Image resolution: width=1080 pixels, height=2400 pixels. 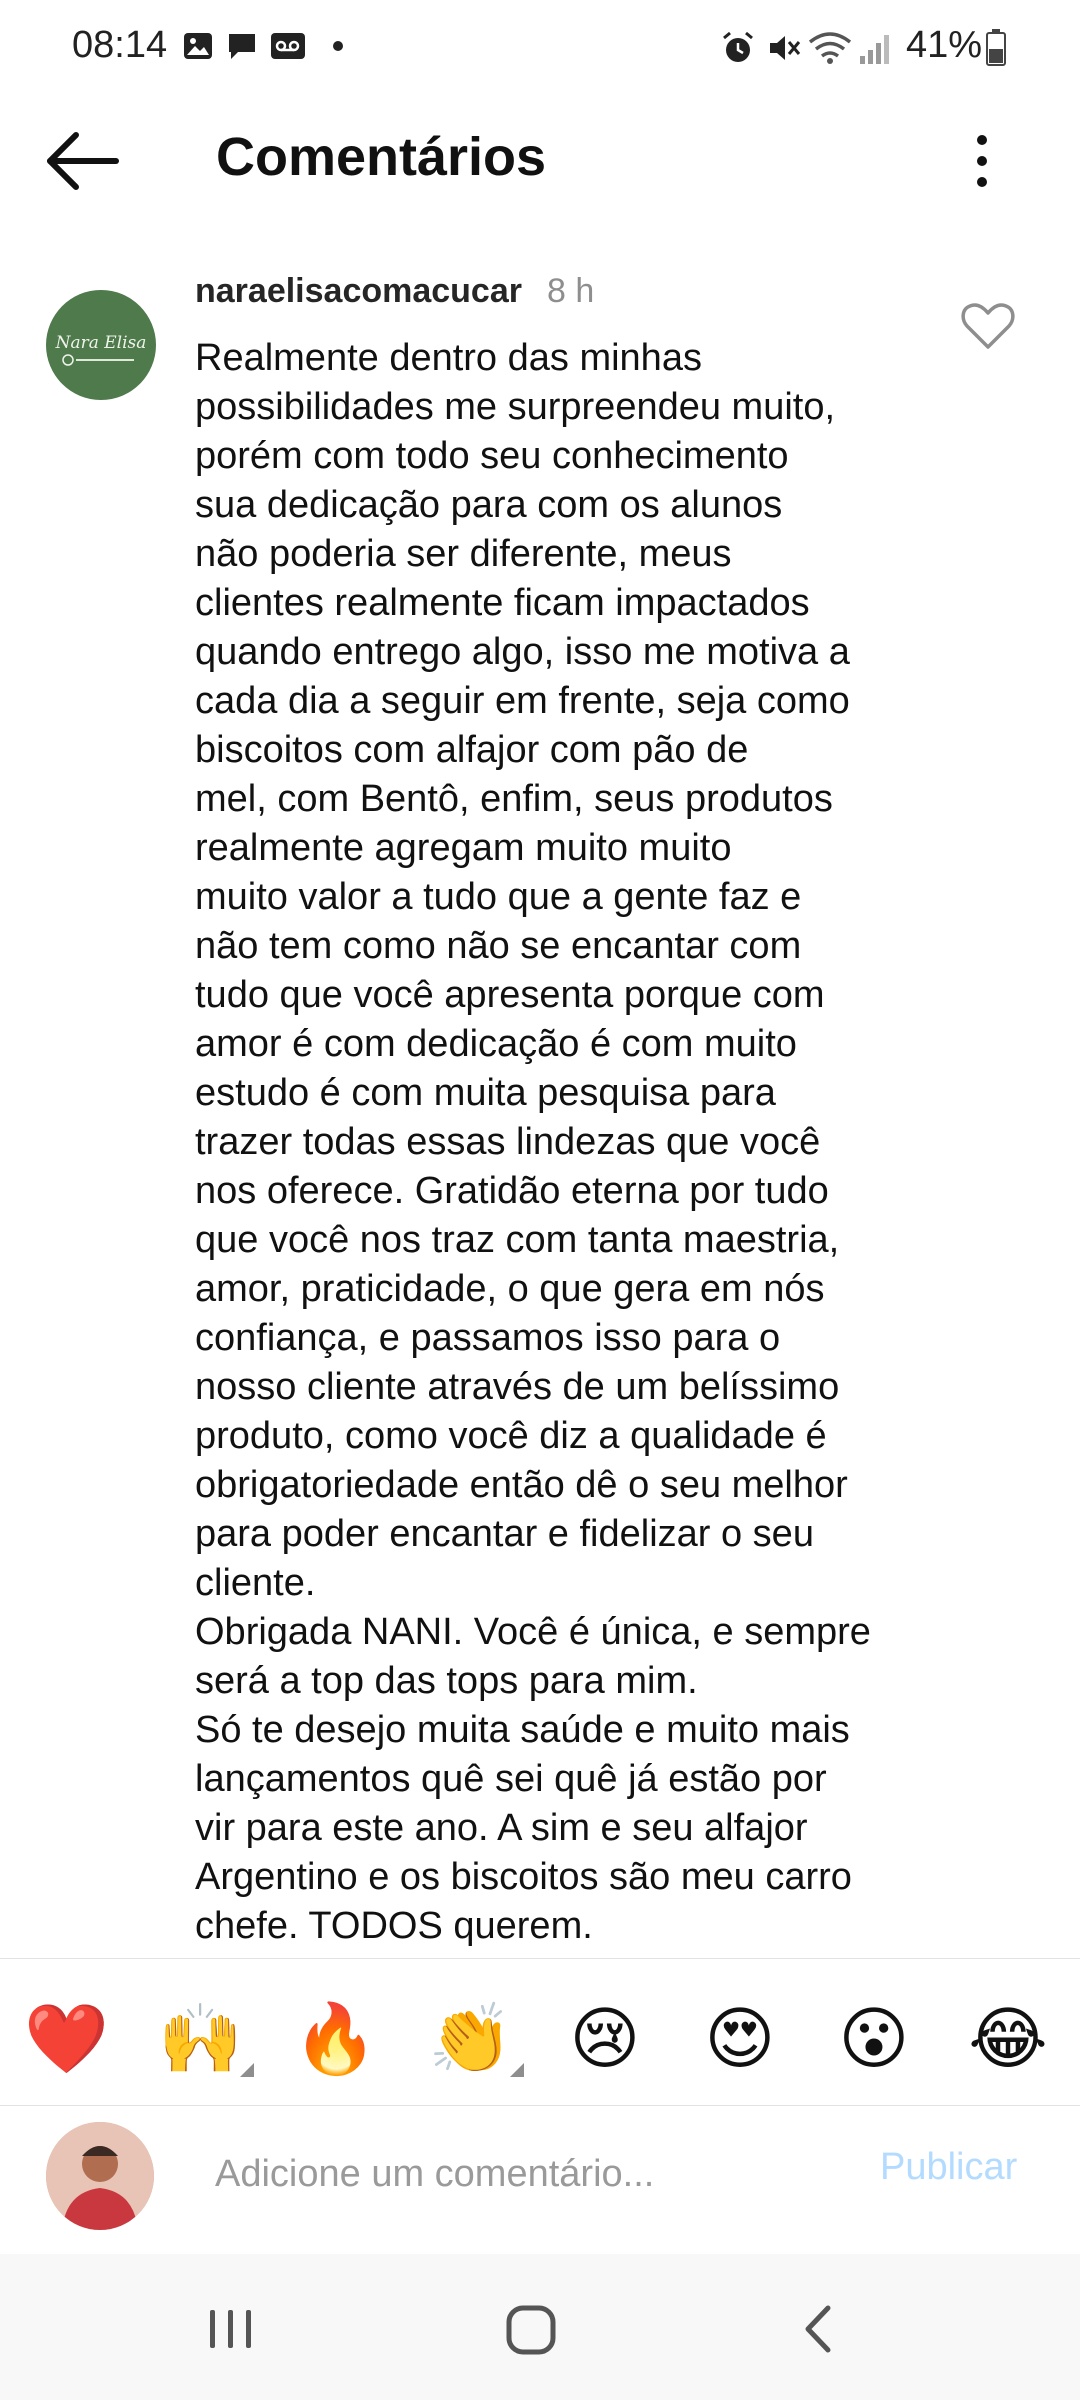 I want to click on comment-username: naraelisacomacucar, so click(x=358, y=291).